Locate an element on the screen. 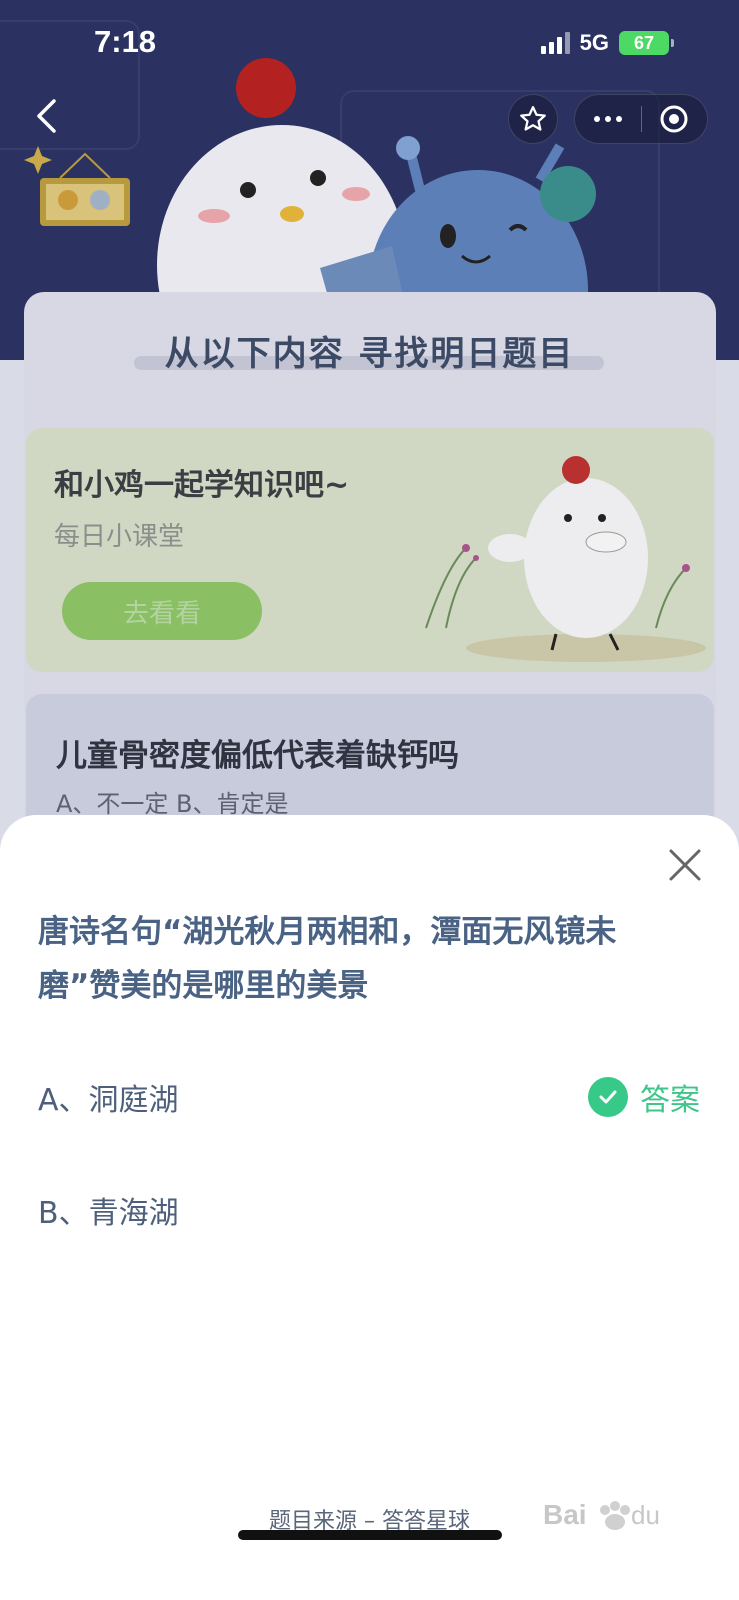 This screenshot has width=739, height=1600. back-arrow-icon is located at coordinates (46, 116).